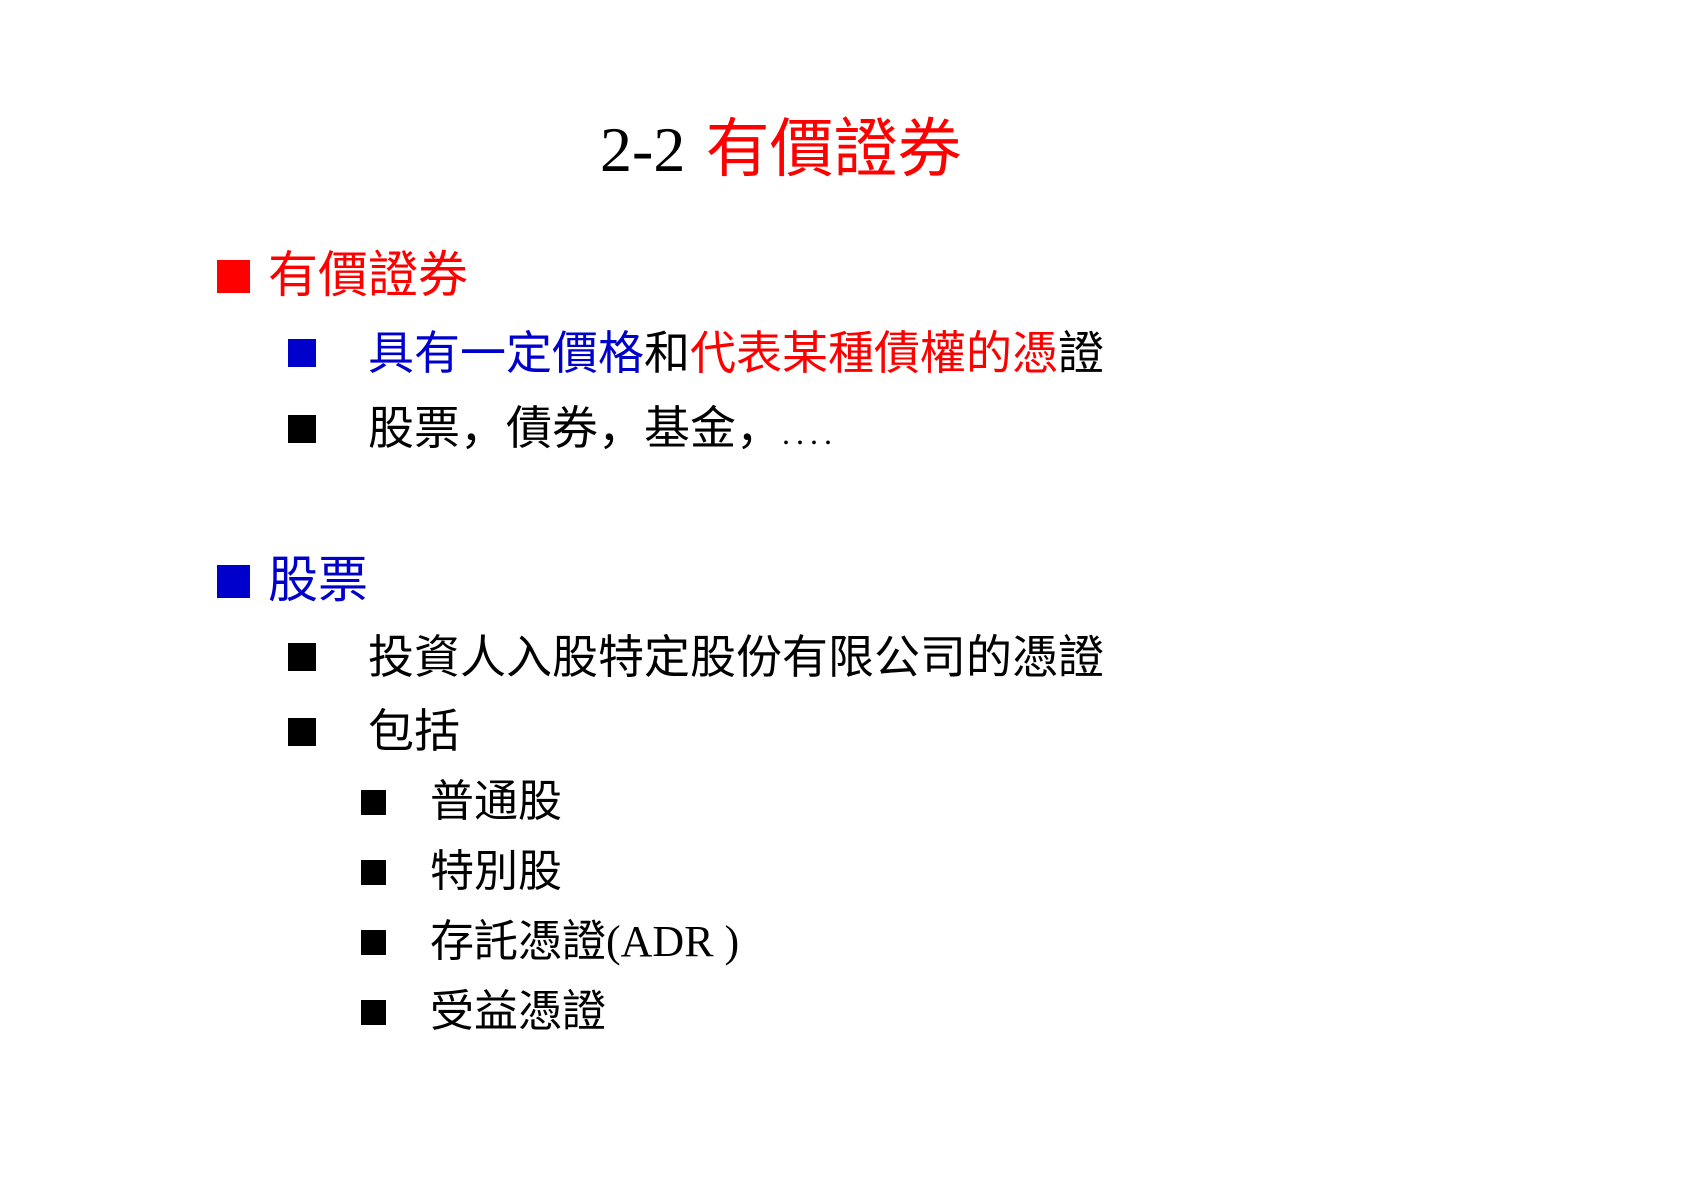 The image size is (1684, 1190). I want to click on item-1-1-bullet-icon, so click(302, 353).